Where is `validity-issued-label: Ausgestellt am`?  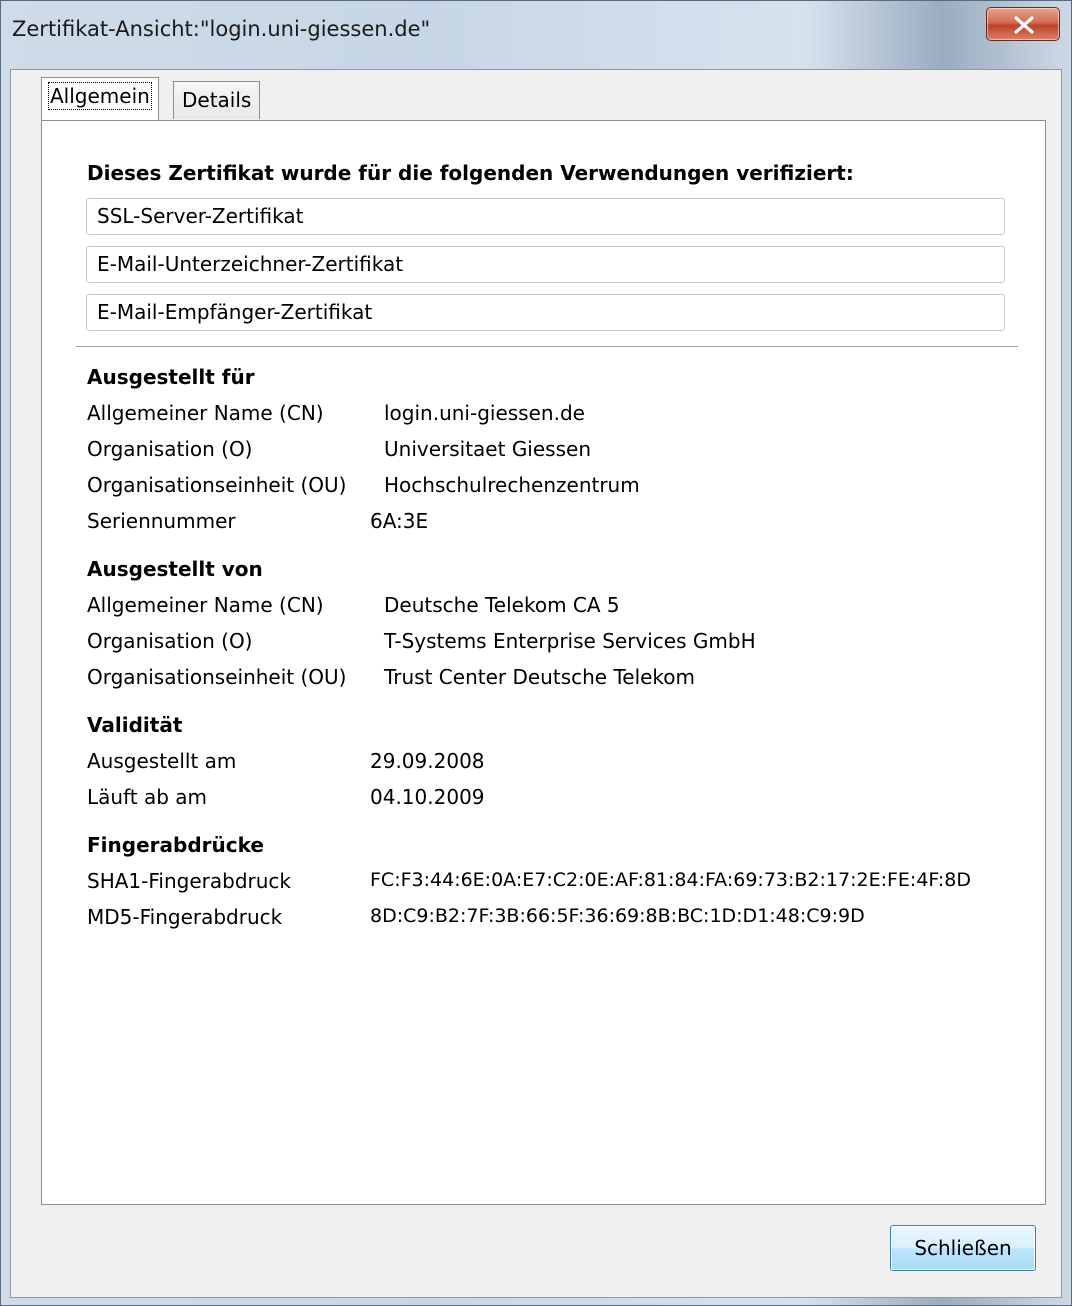
validity-issued-label: Ausgestellt am is located at coordinates (162, 761).